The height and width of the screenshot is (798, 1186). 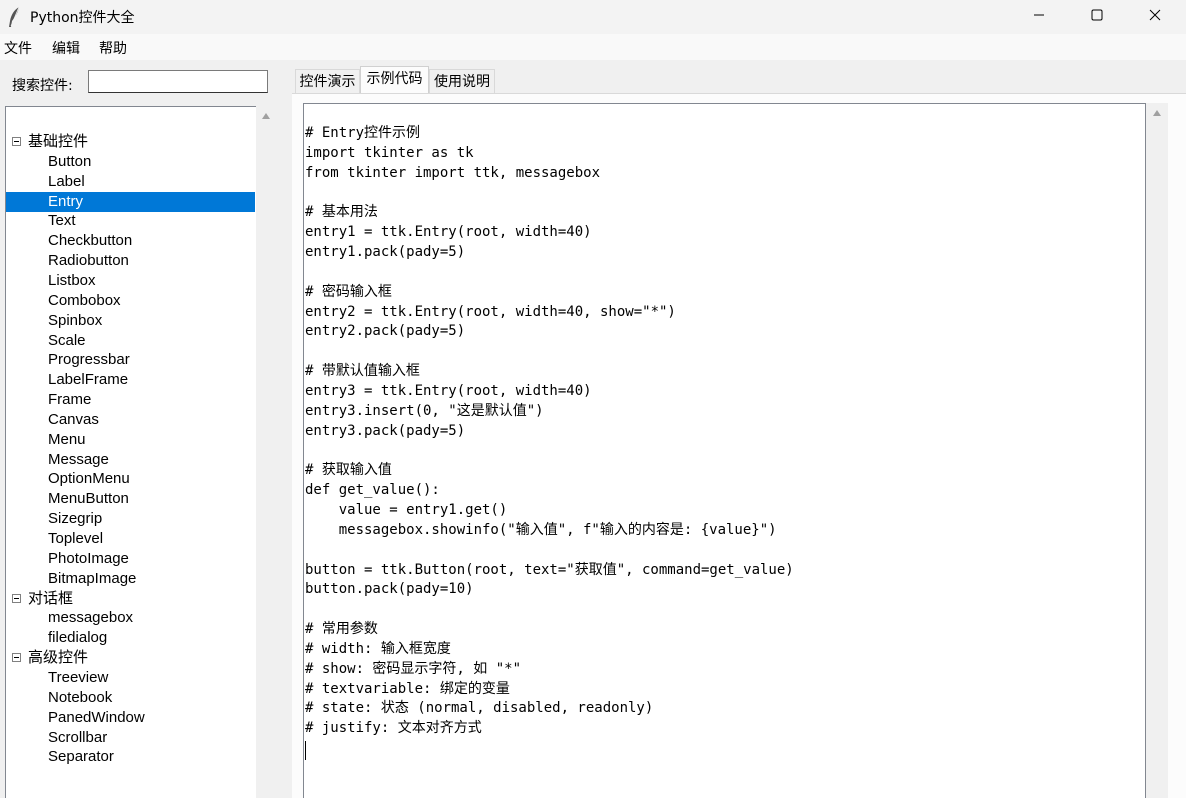 I want to click on tree-category: 对话框, so click(x=130, y=599).